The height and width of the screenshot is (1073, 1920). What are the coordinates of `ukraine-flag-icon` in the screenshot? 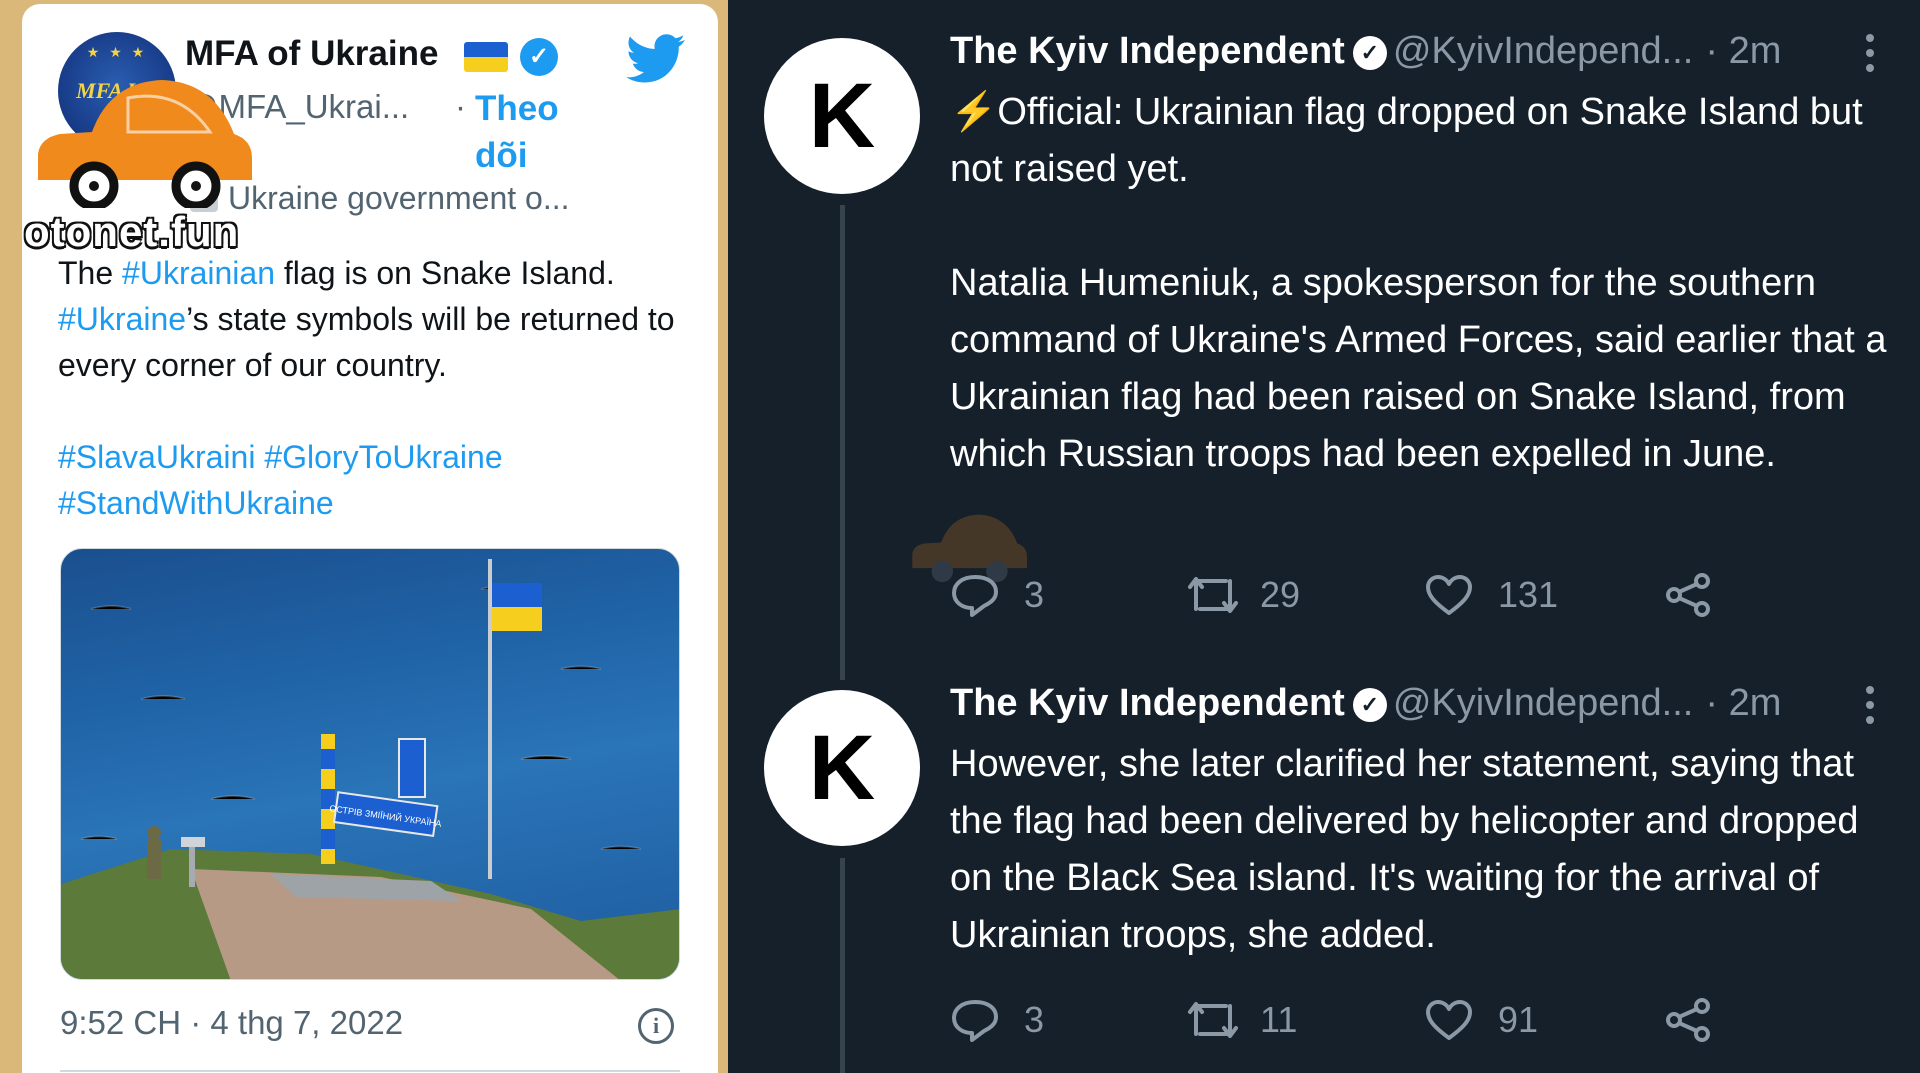 It's located at (486, 57).